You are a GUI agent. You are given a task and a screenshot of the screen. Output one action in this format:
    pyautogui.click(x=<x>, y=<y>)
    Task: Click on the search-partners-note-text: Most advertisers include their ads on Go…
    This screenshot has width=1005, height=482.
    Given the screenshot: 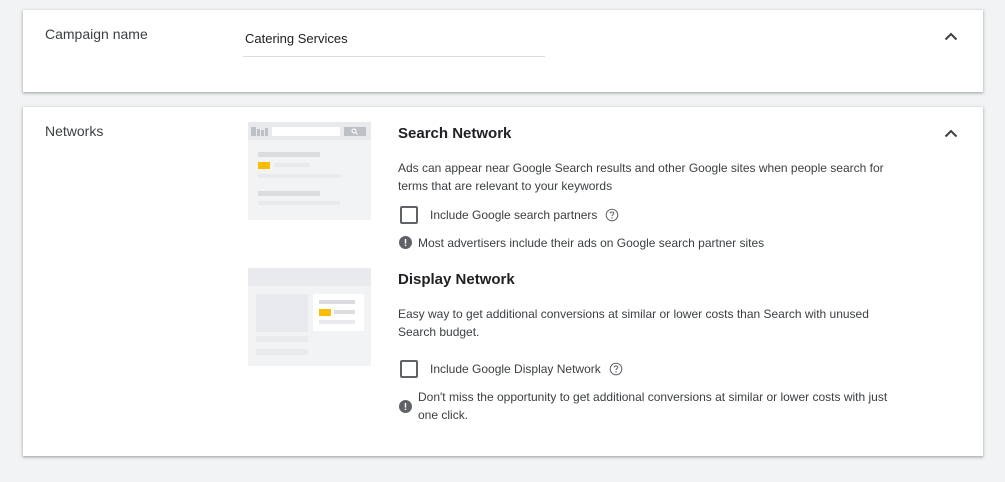 What is the action you would take?
    pyautogui.click(x=591, y=243)
    